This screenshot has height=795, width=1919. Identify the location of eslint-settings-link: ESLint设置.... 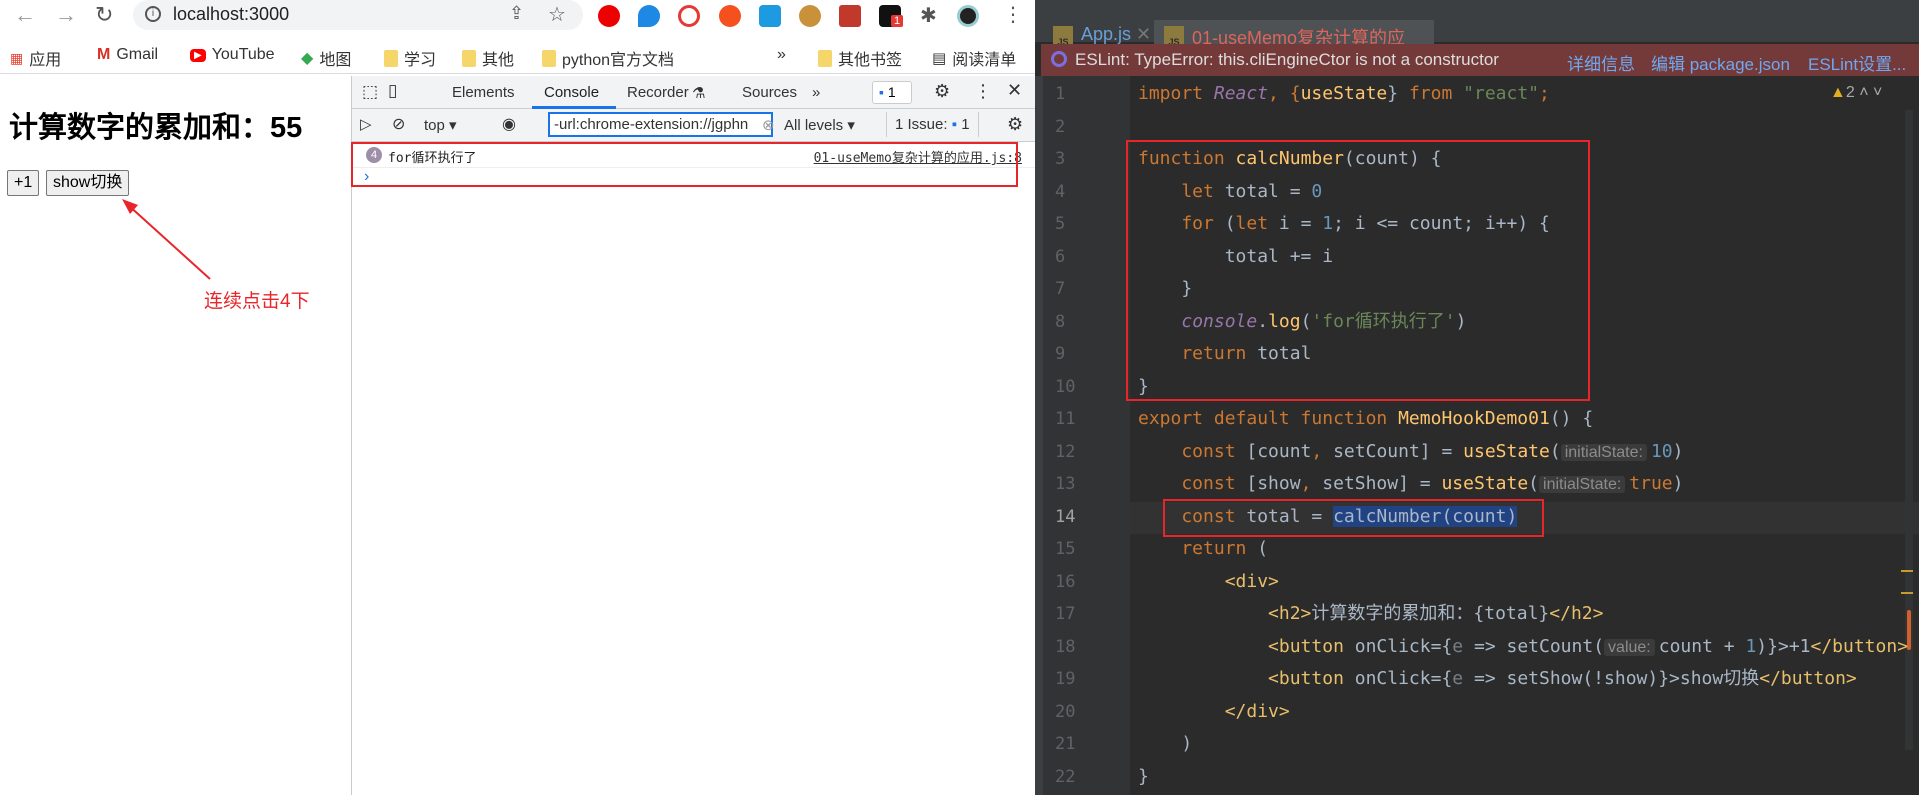
(1857, 62).